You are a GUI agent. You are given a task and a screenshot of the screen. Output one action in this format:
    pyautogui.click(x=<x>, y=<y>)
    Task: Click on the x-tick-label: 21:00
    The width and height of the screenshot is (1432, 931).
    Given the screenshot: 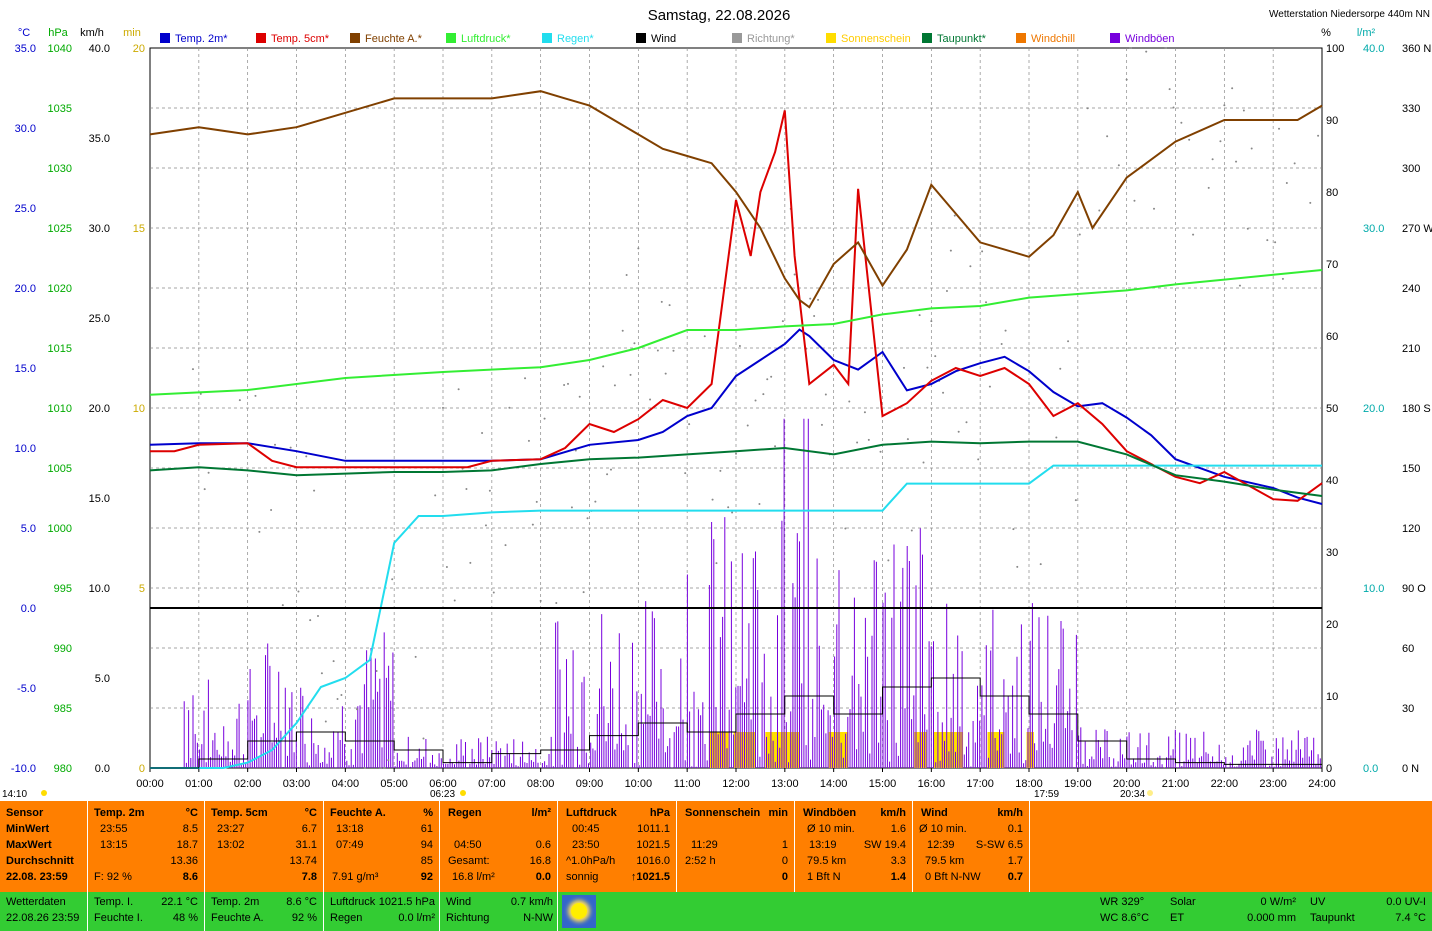 What is the action you would take?
    pyautogui.click(x=1176, y=784)
    